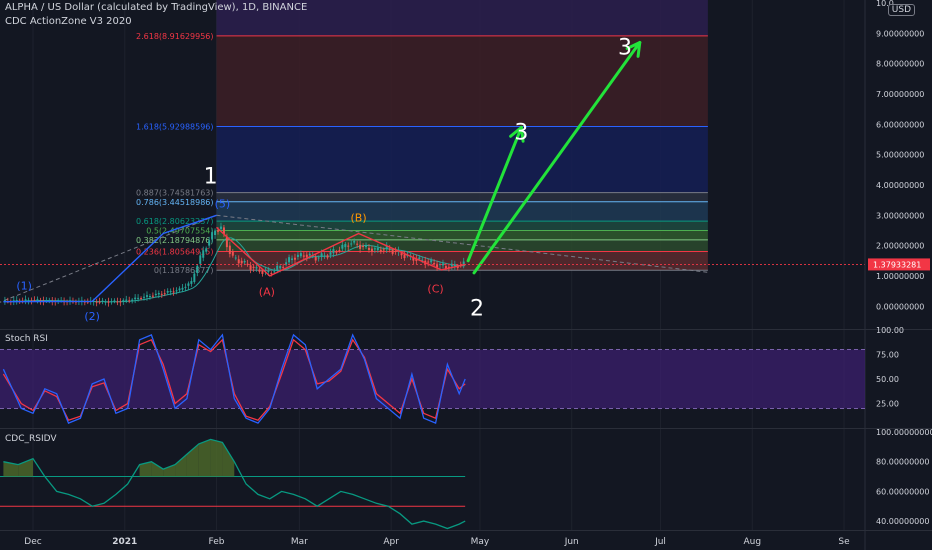 The height and width of the screenshot is (550, 932). What do you see at coordinates (124, 542) in the screenshot?
I see `time-axis-tick-1: 2021` at bounding box center [124, 542].